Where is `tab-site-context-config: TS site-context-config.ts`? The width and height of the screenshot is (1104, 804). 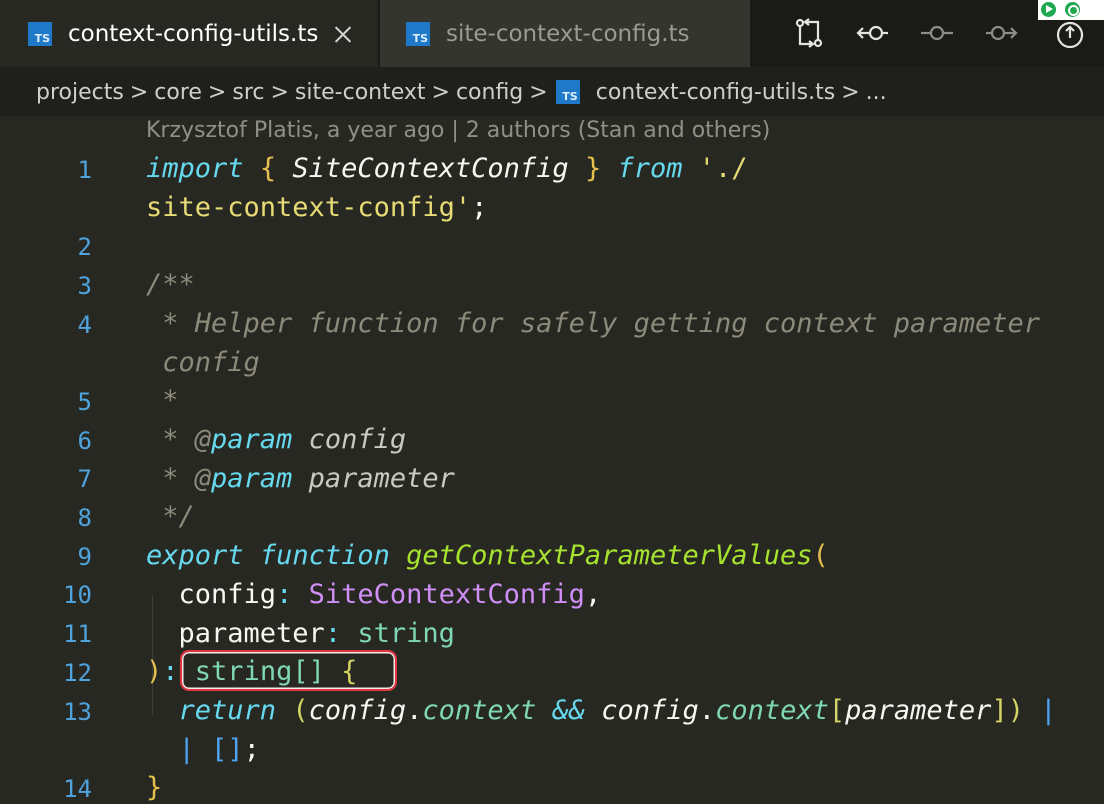 tab-site-context-config: TS site-context-config.ts is located at coordinates (565, 33).